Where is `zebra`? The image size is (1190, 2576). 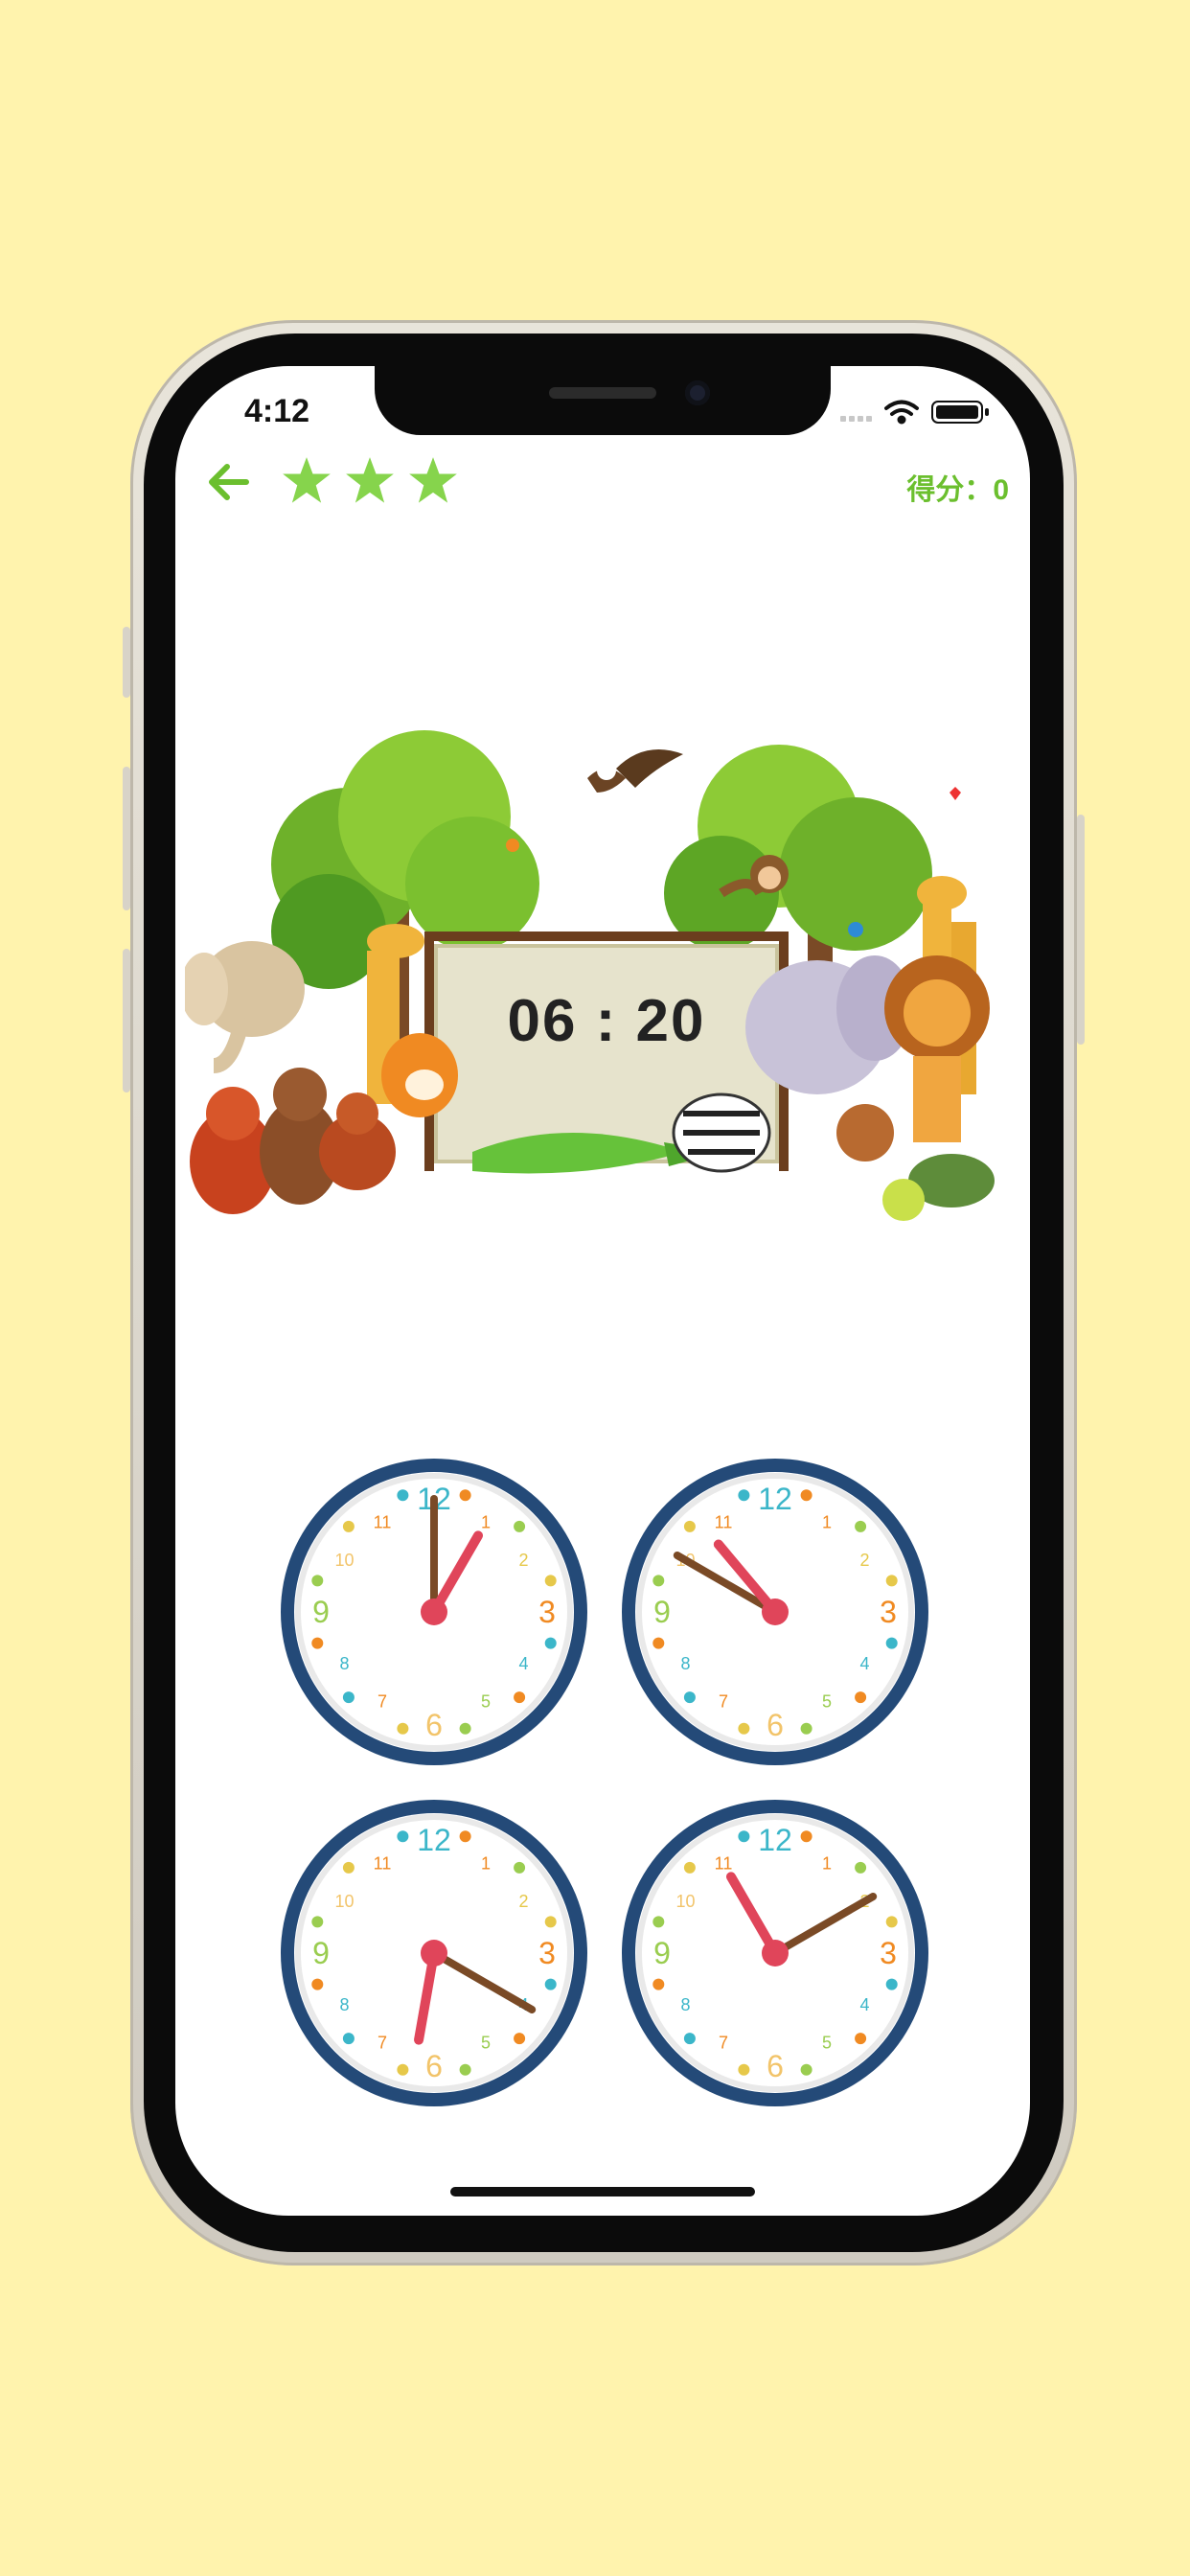 zebra is located at coordinates (722, 1132).